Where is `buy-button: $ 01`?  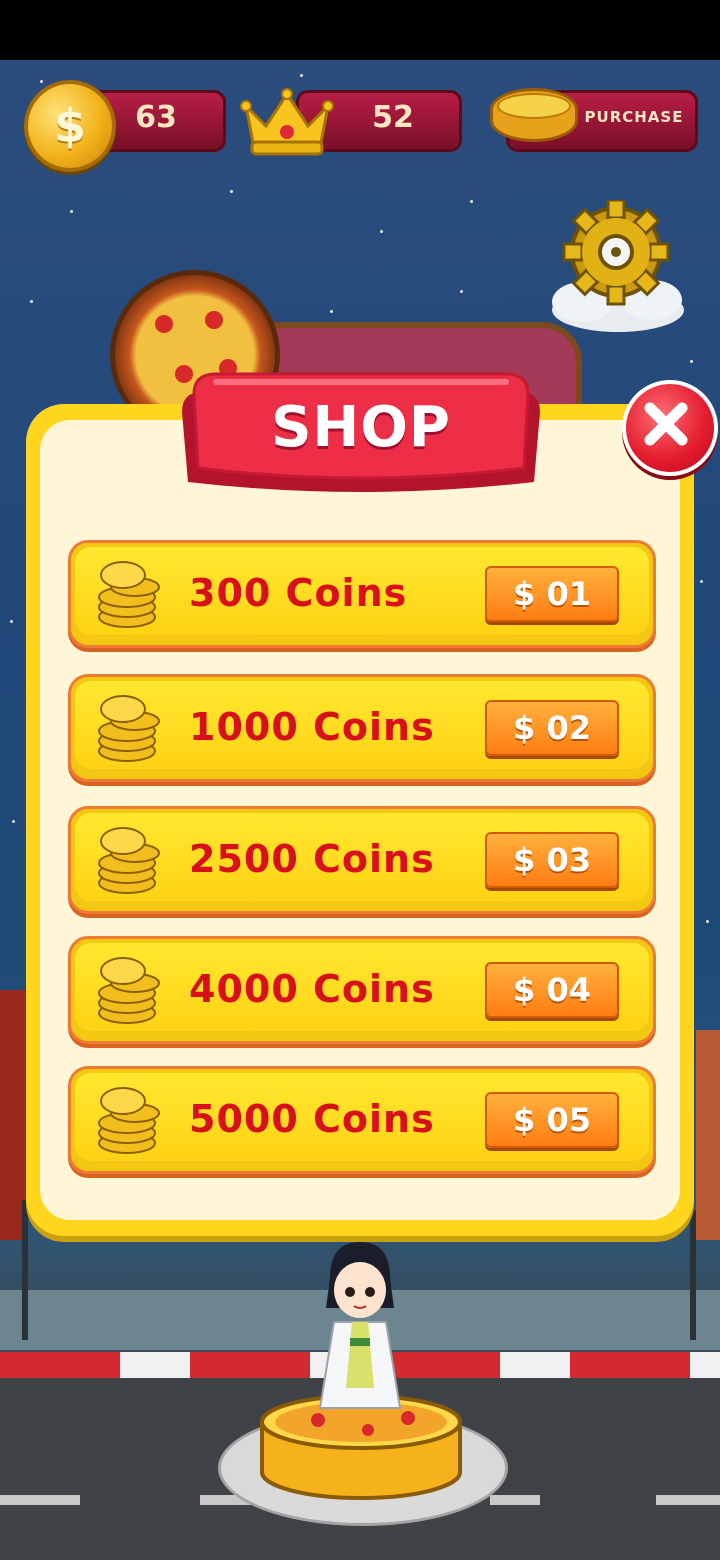
buy-button: $ 01 is located at coordinates (552, 594).